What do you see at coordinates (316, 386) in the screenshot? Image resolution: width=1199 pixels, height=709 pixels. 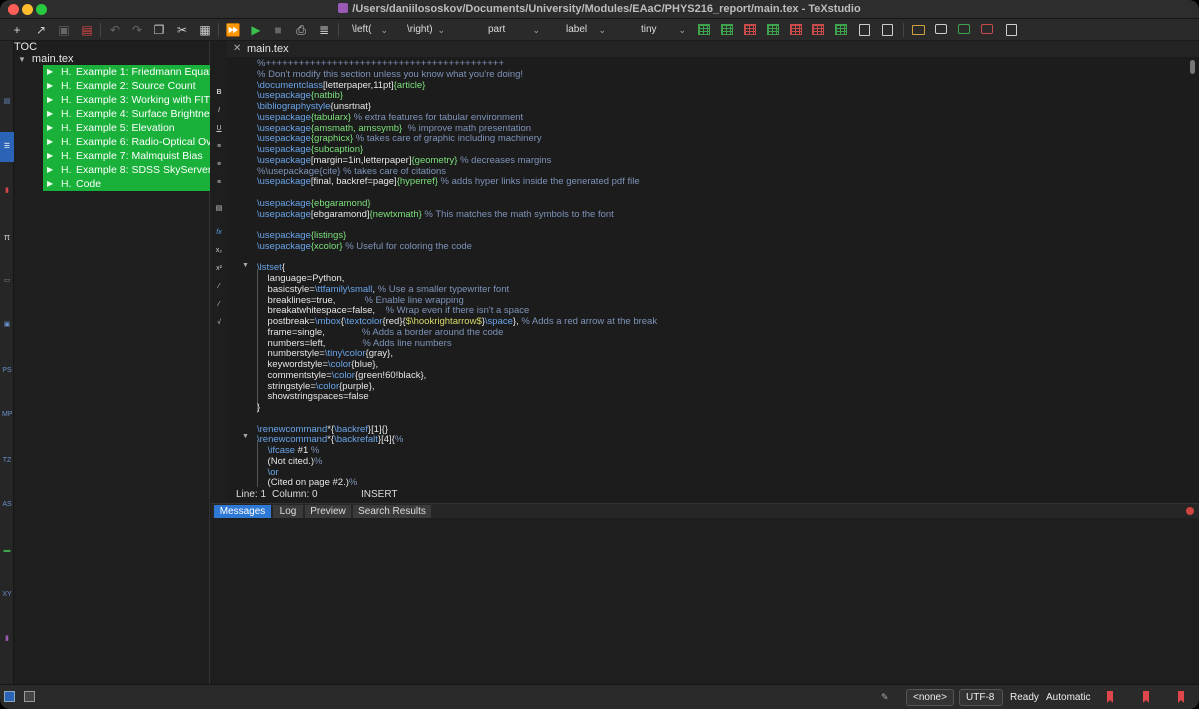 I see `code-line: stringstyle=\color{purple},` at bounding box center [316, 386].